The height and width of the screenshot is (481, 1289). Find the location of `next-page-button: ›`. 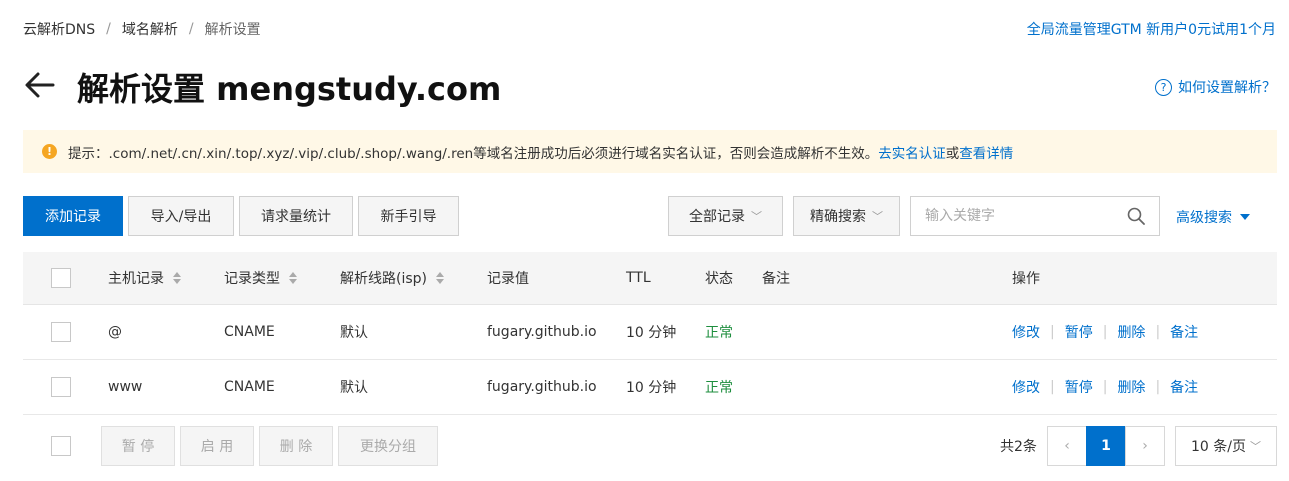

next-page-button: › is located at coordinates (1145, 446).